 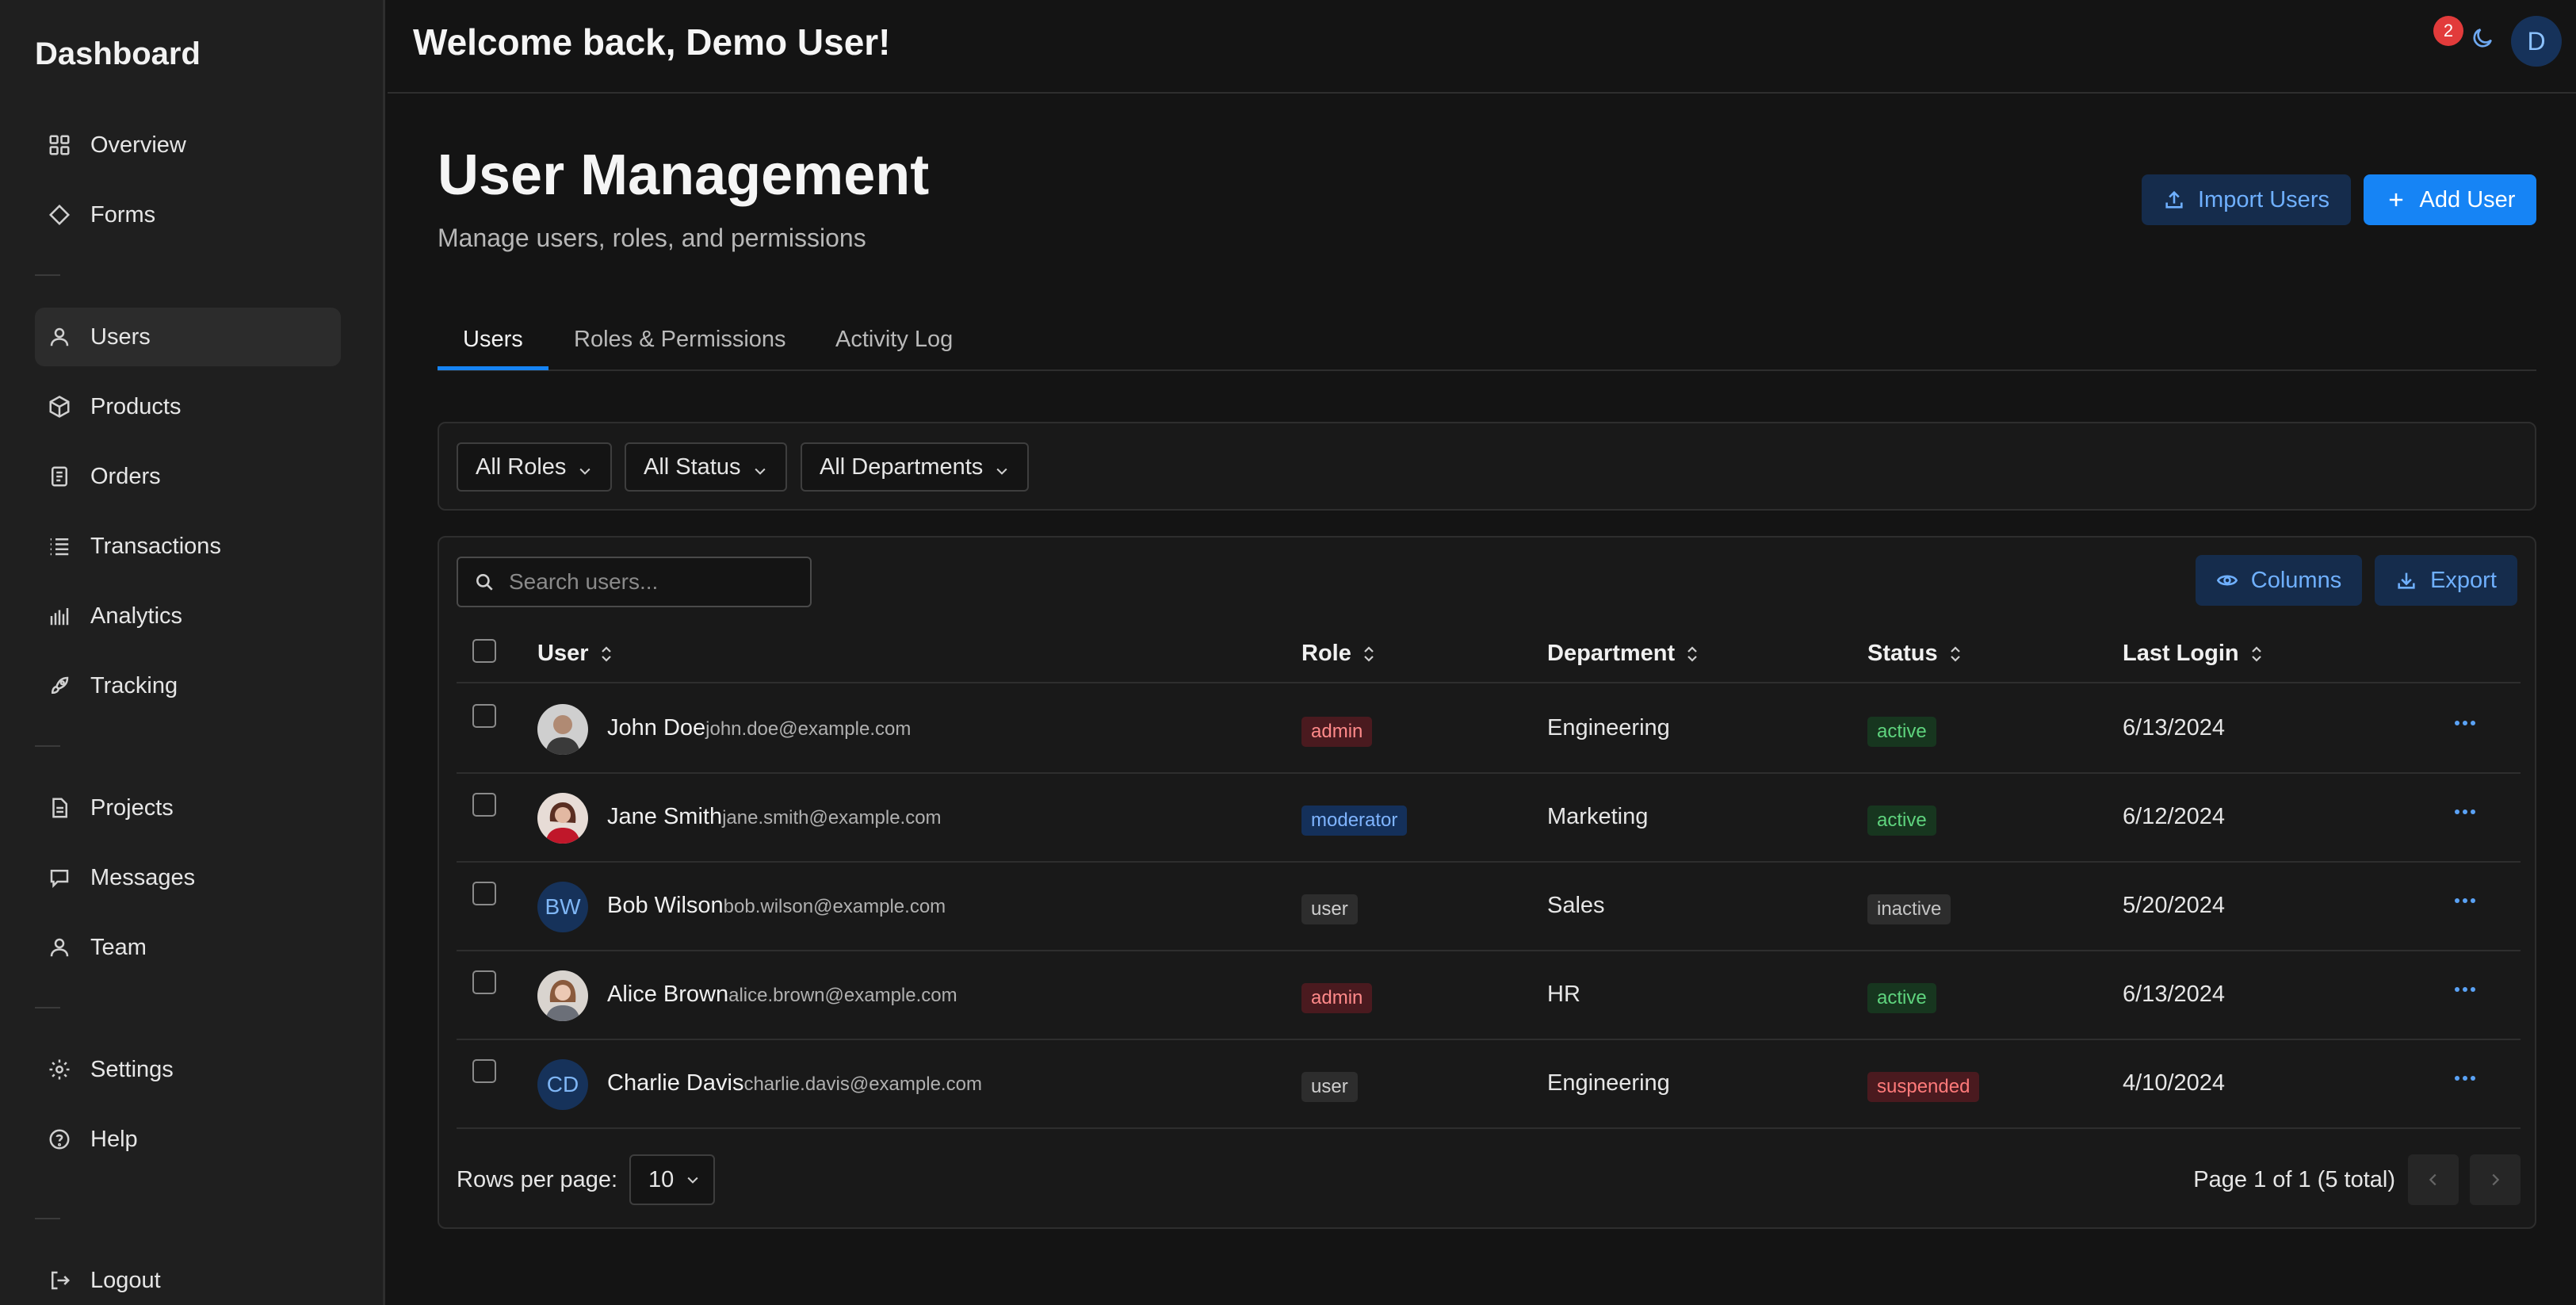 I want to click on last-login-cell: 6/12/2024, so click(x=2174, y=816).